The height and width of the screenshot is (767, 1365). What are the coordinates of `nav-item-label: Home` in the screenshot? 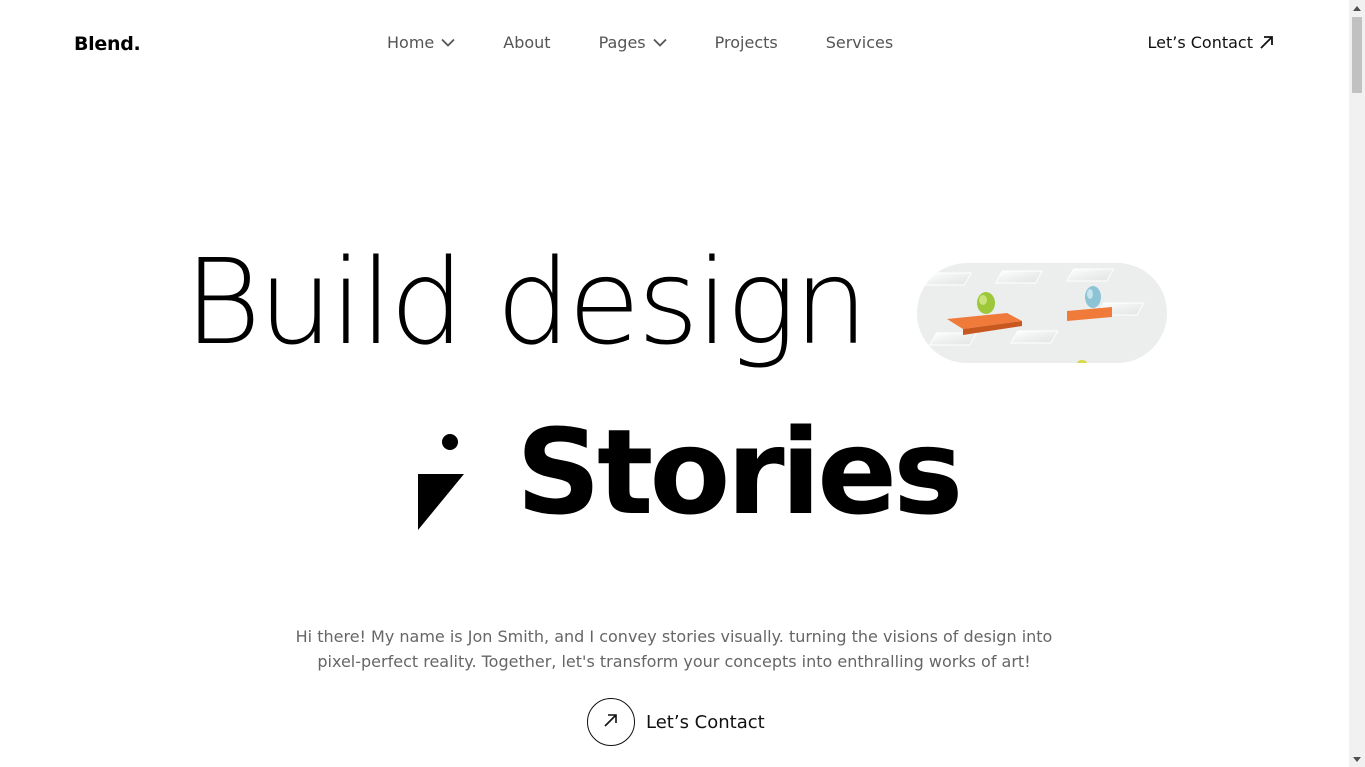 It's located at (411, 42).